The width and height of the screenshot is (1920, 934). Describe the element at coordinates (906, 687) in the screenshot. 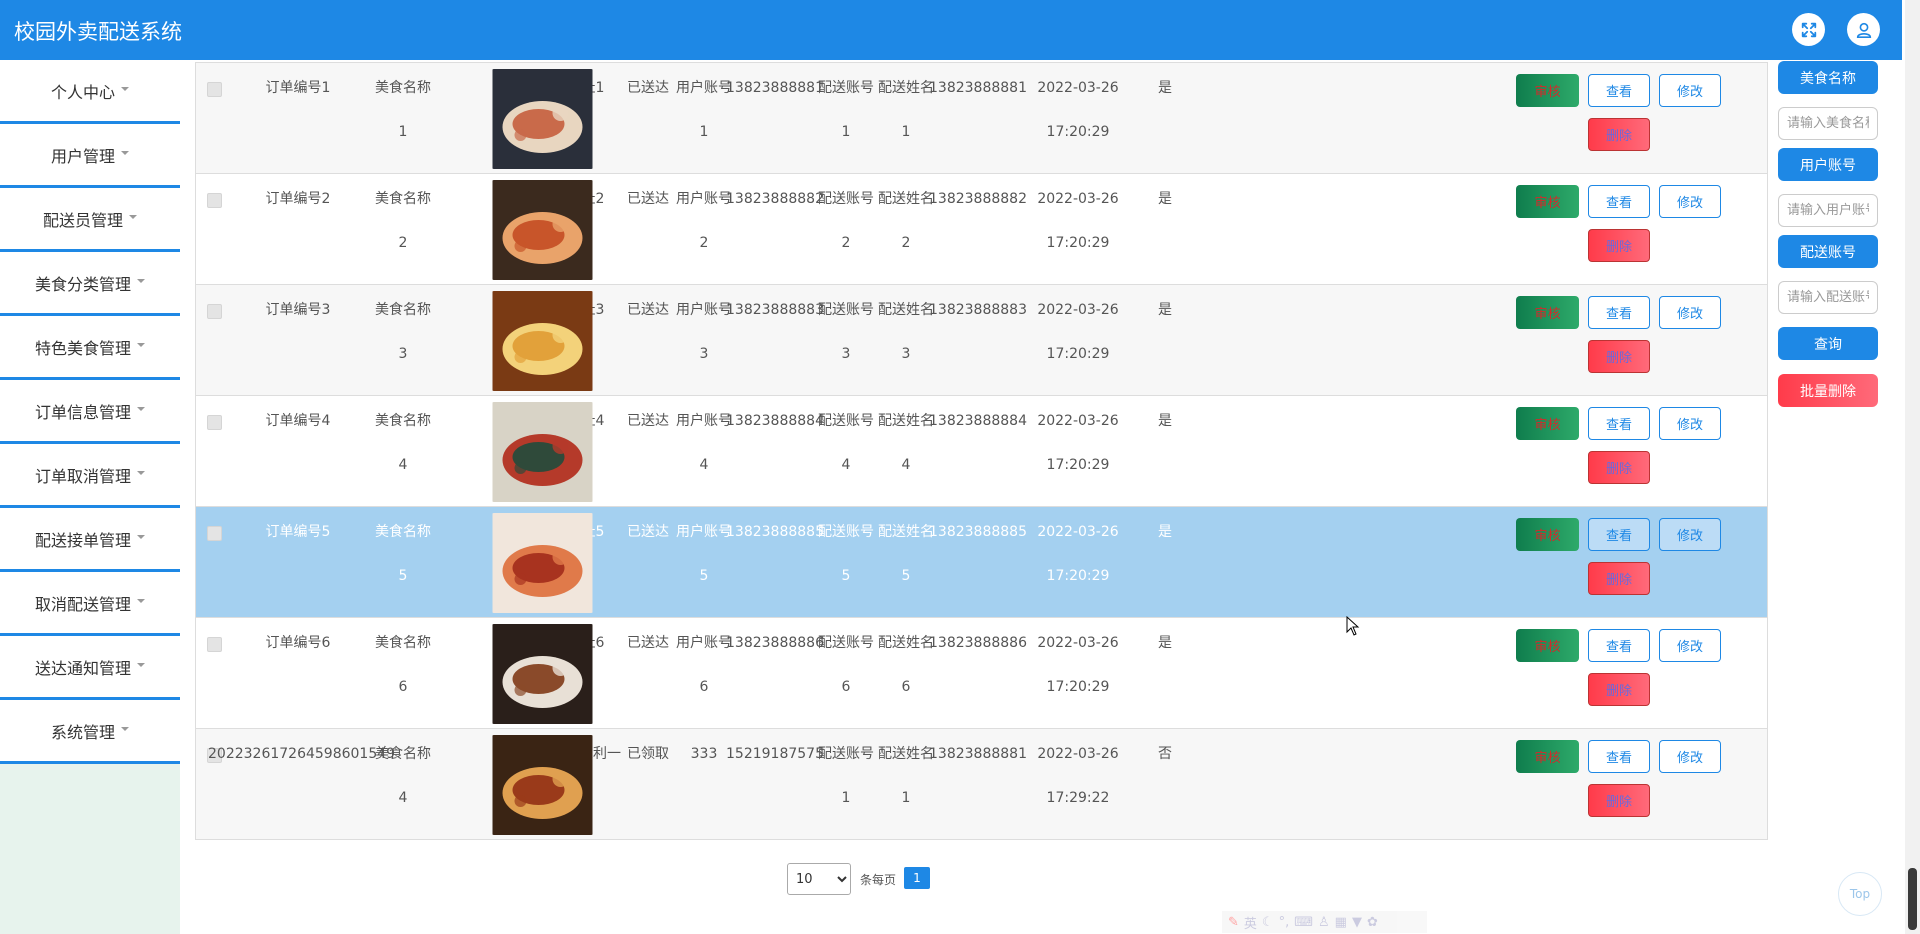

I see `cell-deliver-name-sub: 6` at that location.